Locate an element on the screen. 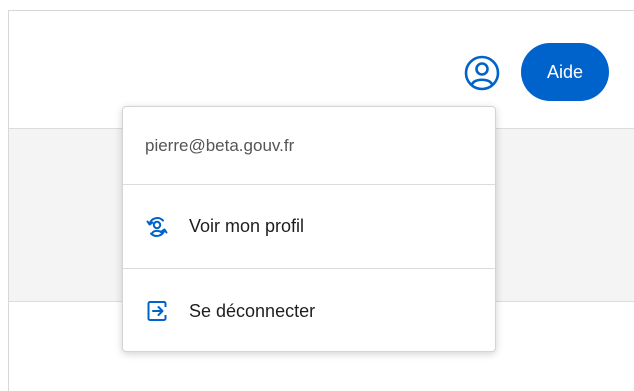 This screenshot has height=391, width=634. user-circle-icon is located at coordinates (482, 73).